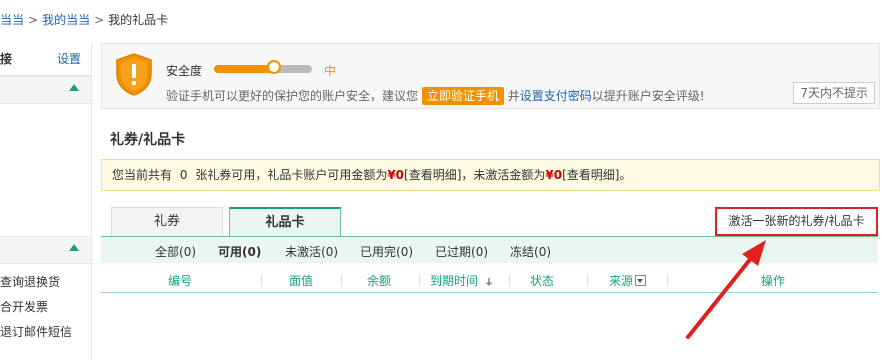 The image size is (882, 360). Describe the element at coordinates (489, 250) in the screenshot. I see `filter-bar: 全部(0) 可用(0) 未激活(0) 已用完(0) 已过期(0) 冻结(0)` at that location.